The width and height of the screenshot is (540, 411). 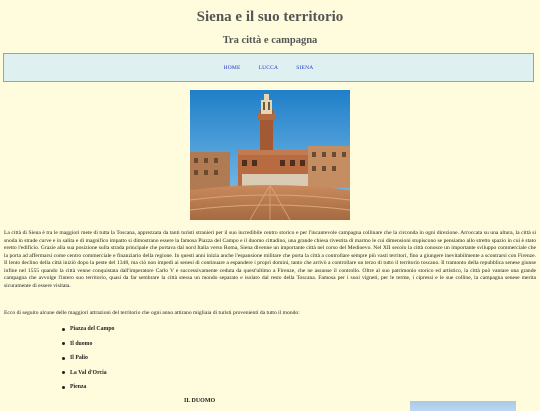 I want to click on list-item: La Val d'Orcia, so click(x=88, y=373).